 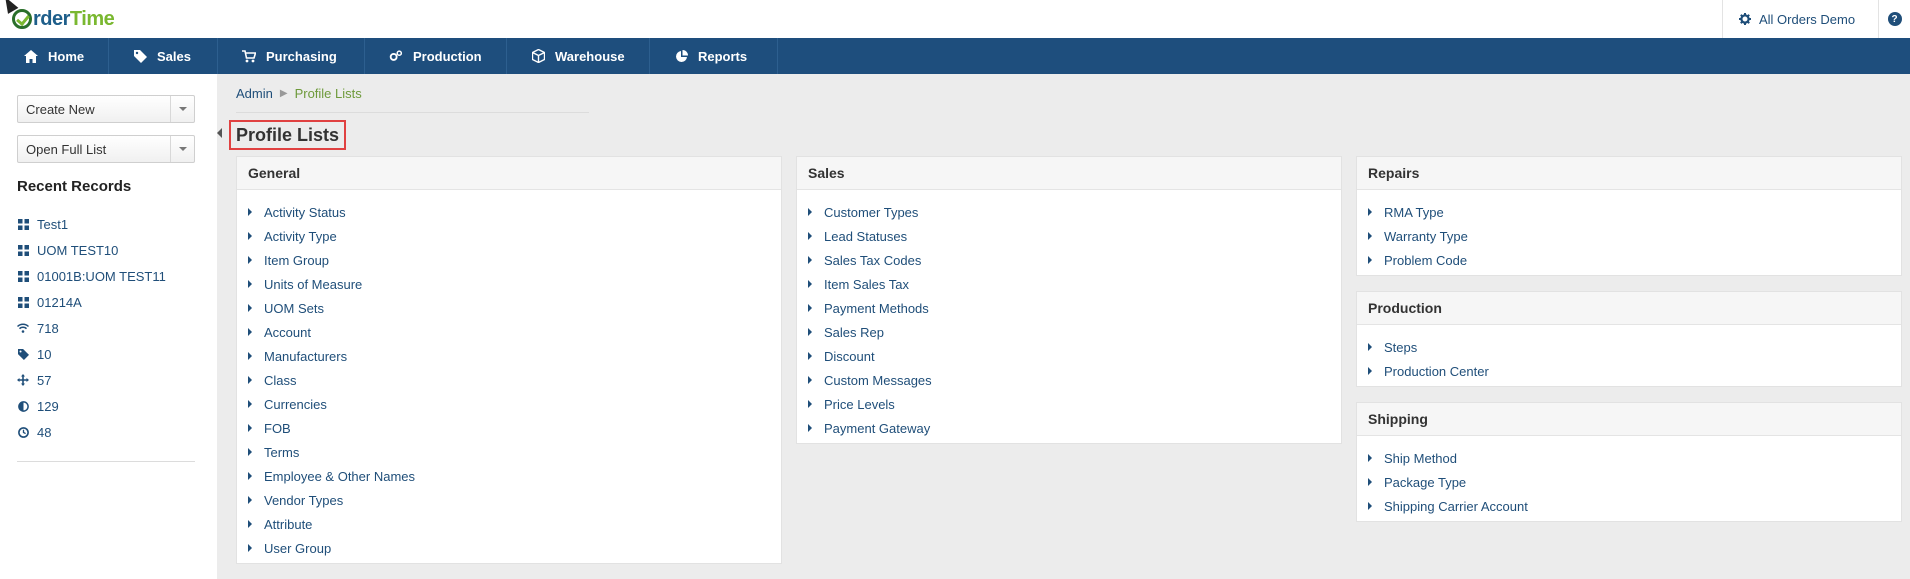 I want to click on recent-record-item: 57, so click(x=106, y=380).